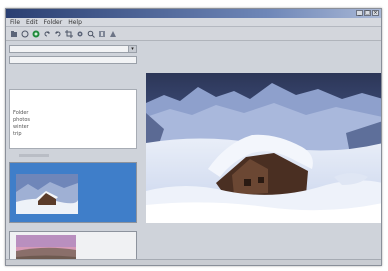 This screenshot has height=271, width=388. I want to click on title-bar: _ □ ×, so click(193, 13).